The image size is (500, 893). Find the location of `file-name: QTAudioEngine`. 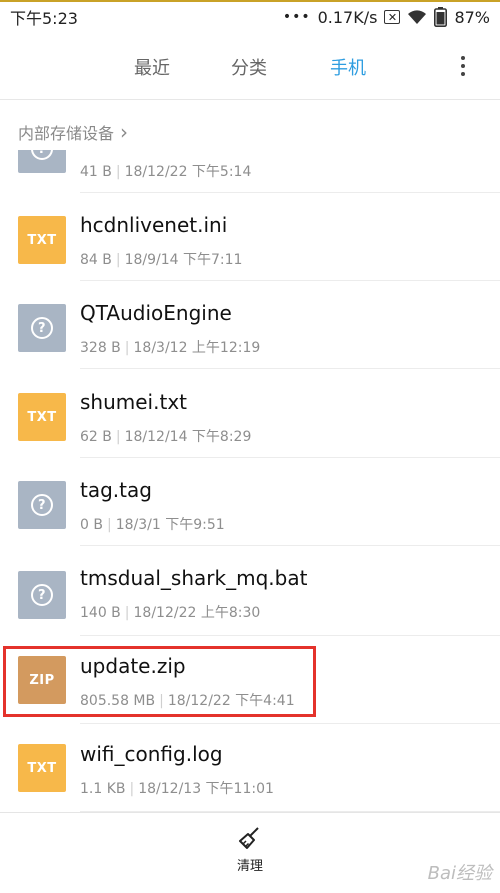

file-name: QTAudioEngine is located at coordinates (156, 313).